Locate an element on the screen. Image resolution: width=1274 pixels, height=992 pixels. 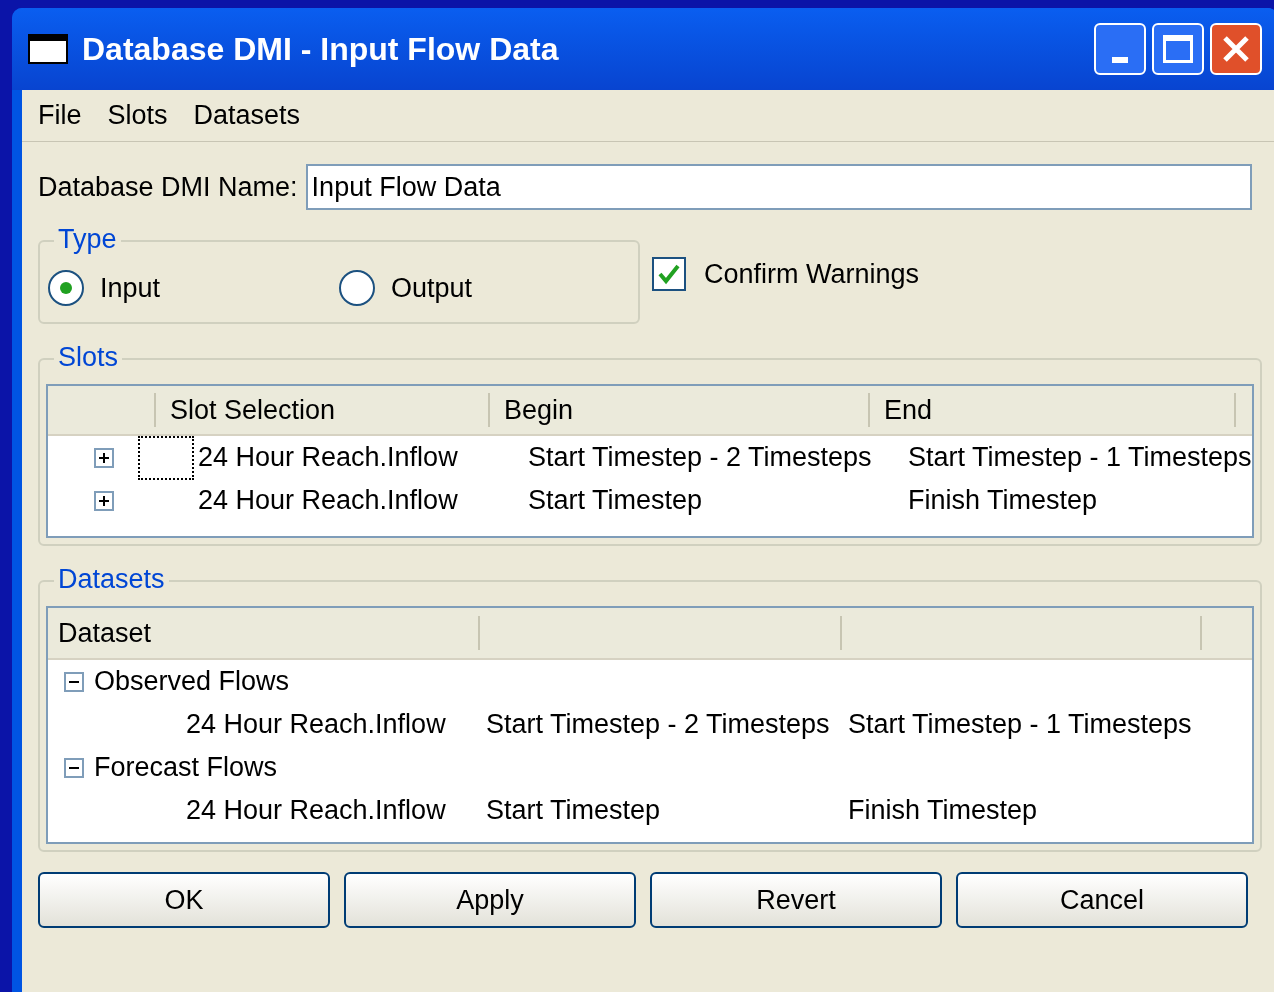
tree-item: Observed Flows is located at coordinates (192, 681).